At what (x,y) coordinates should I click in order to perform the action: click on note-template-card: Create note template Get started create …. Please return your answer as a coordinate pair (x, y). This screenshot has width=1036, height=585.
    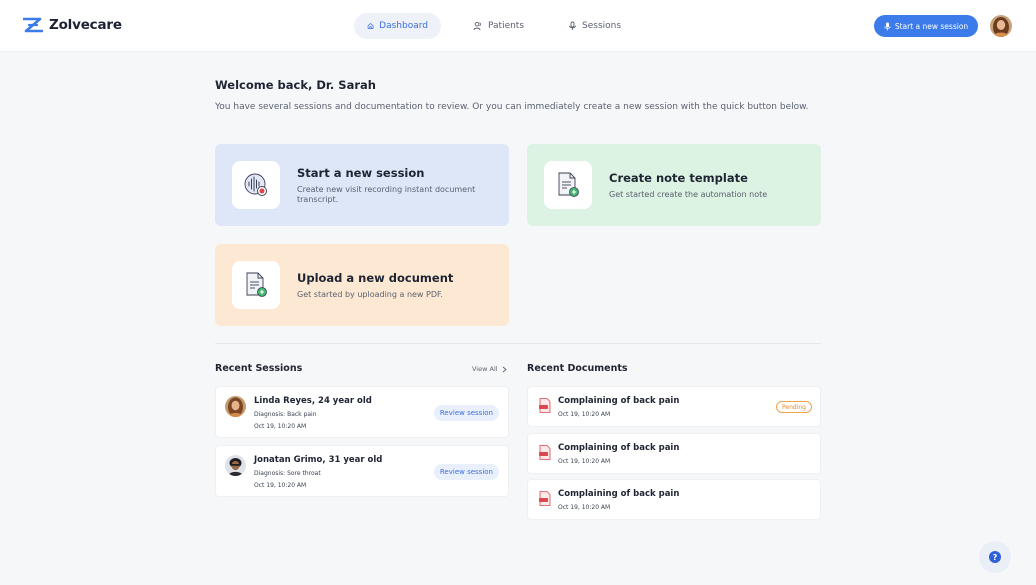
    Looking at the image, I should click on (674, 185).